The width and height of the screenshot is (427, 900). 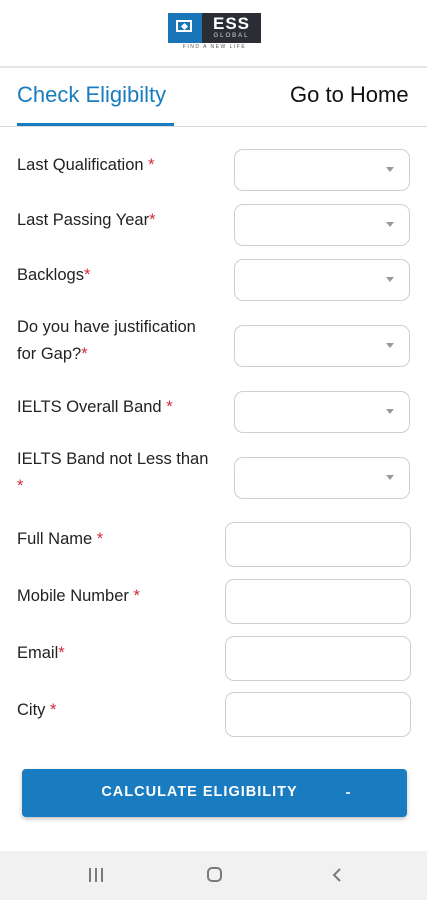 I want to click on logo-wordmark: ESS GLOBAL, so click(x=231, y=28).